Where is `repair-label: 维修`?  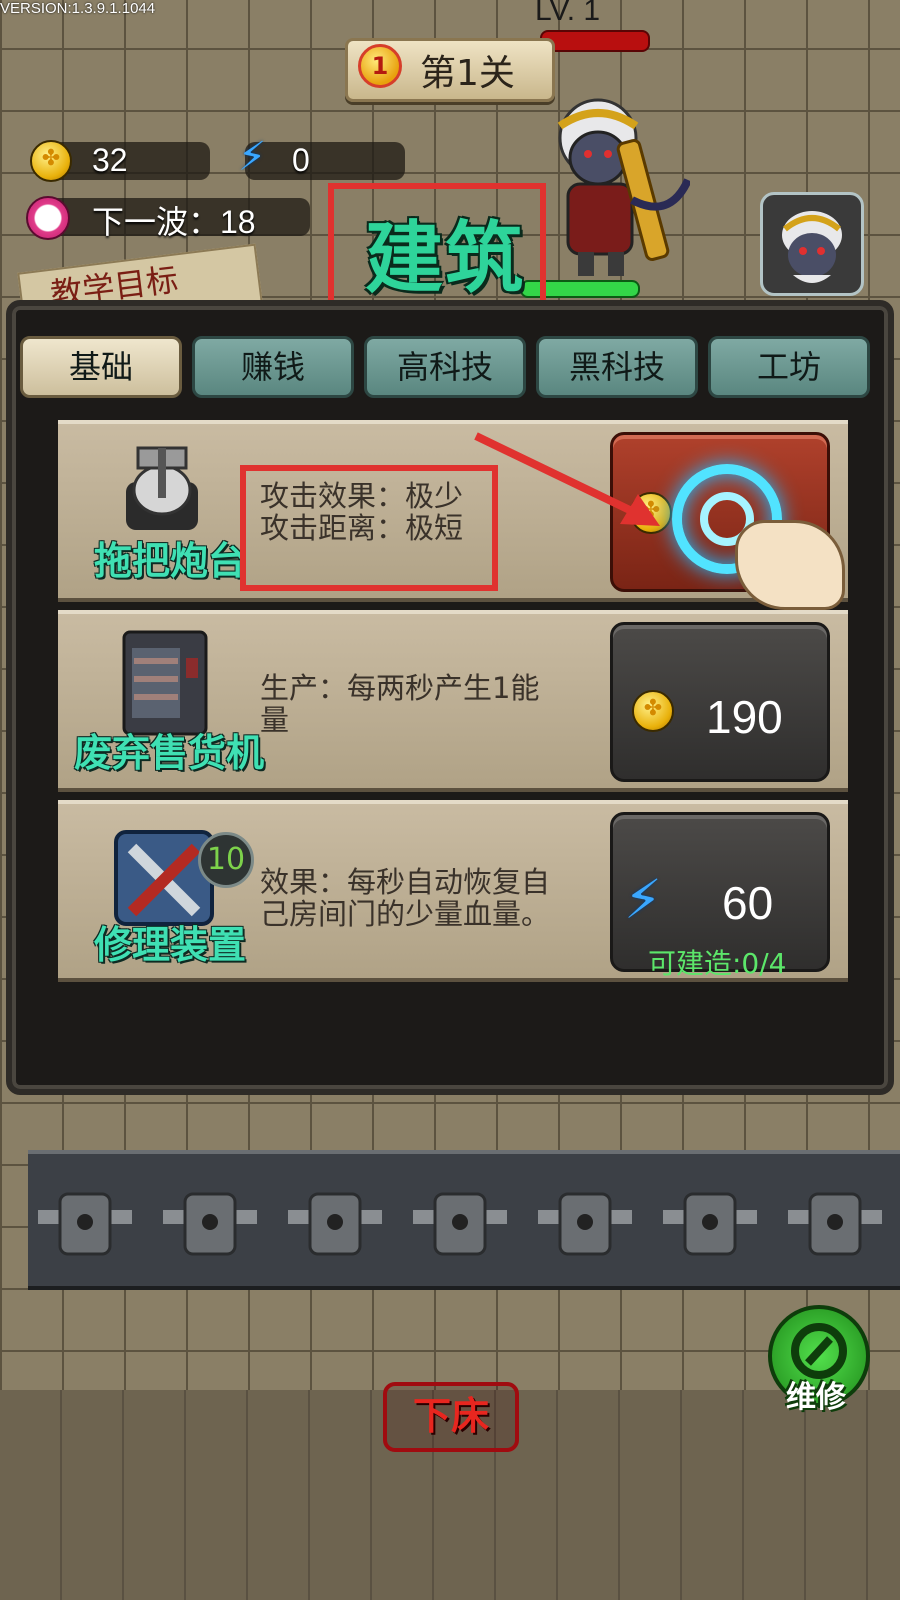
repair-label: 维修 is located at coordinates (816, 1397).